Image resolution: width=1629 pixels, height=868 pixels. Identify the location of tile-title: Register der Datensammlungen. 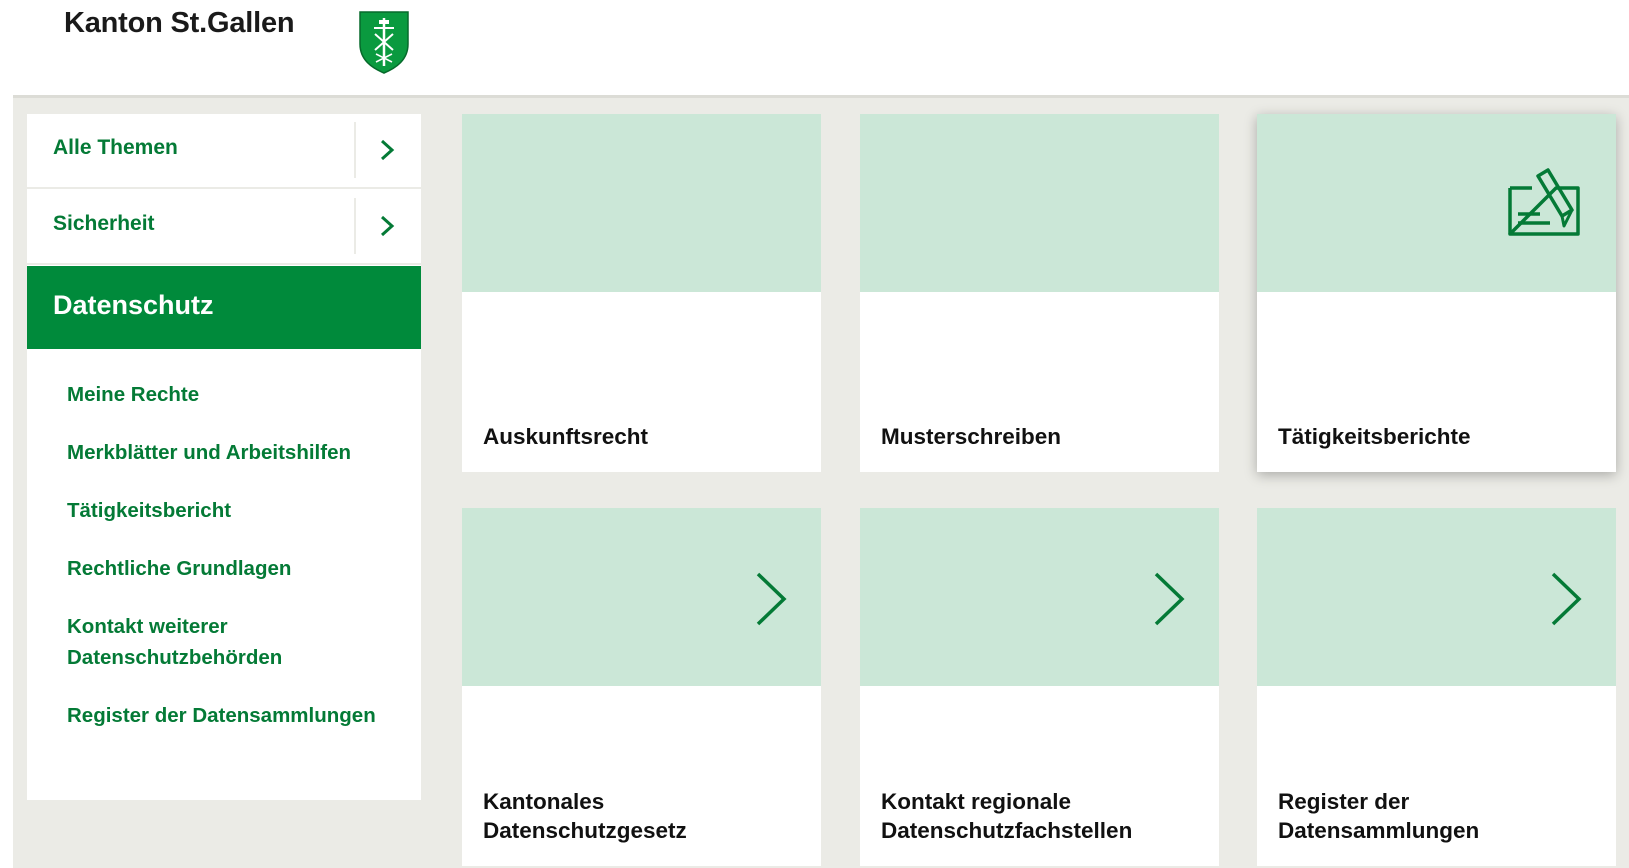
(1379, 816).